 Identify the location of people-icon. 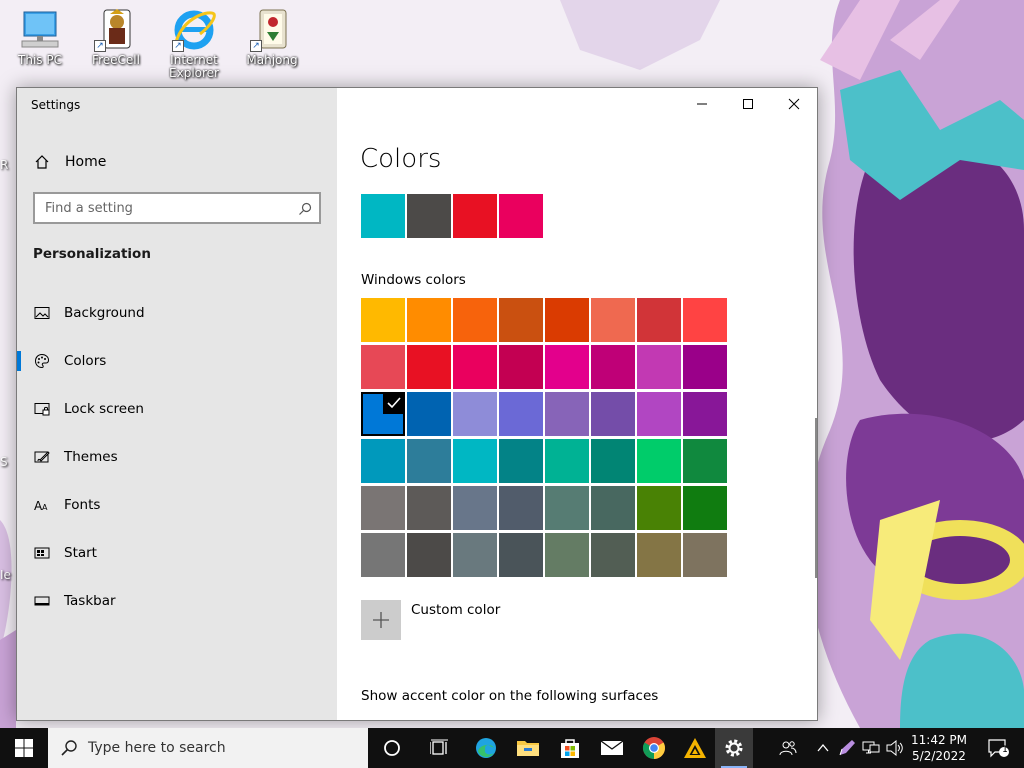
(788, 748).